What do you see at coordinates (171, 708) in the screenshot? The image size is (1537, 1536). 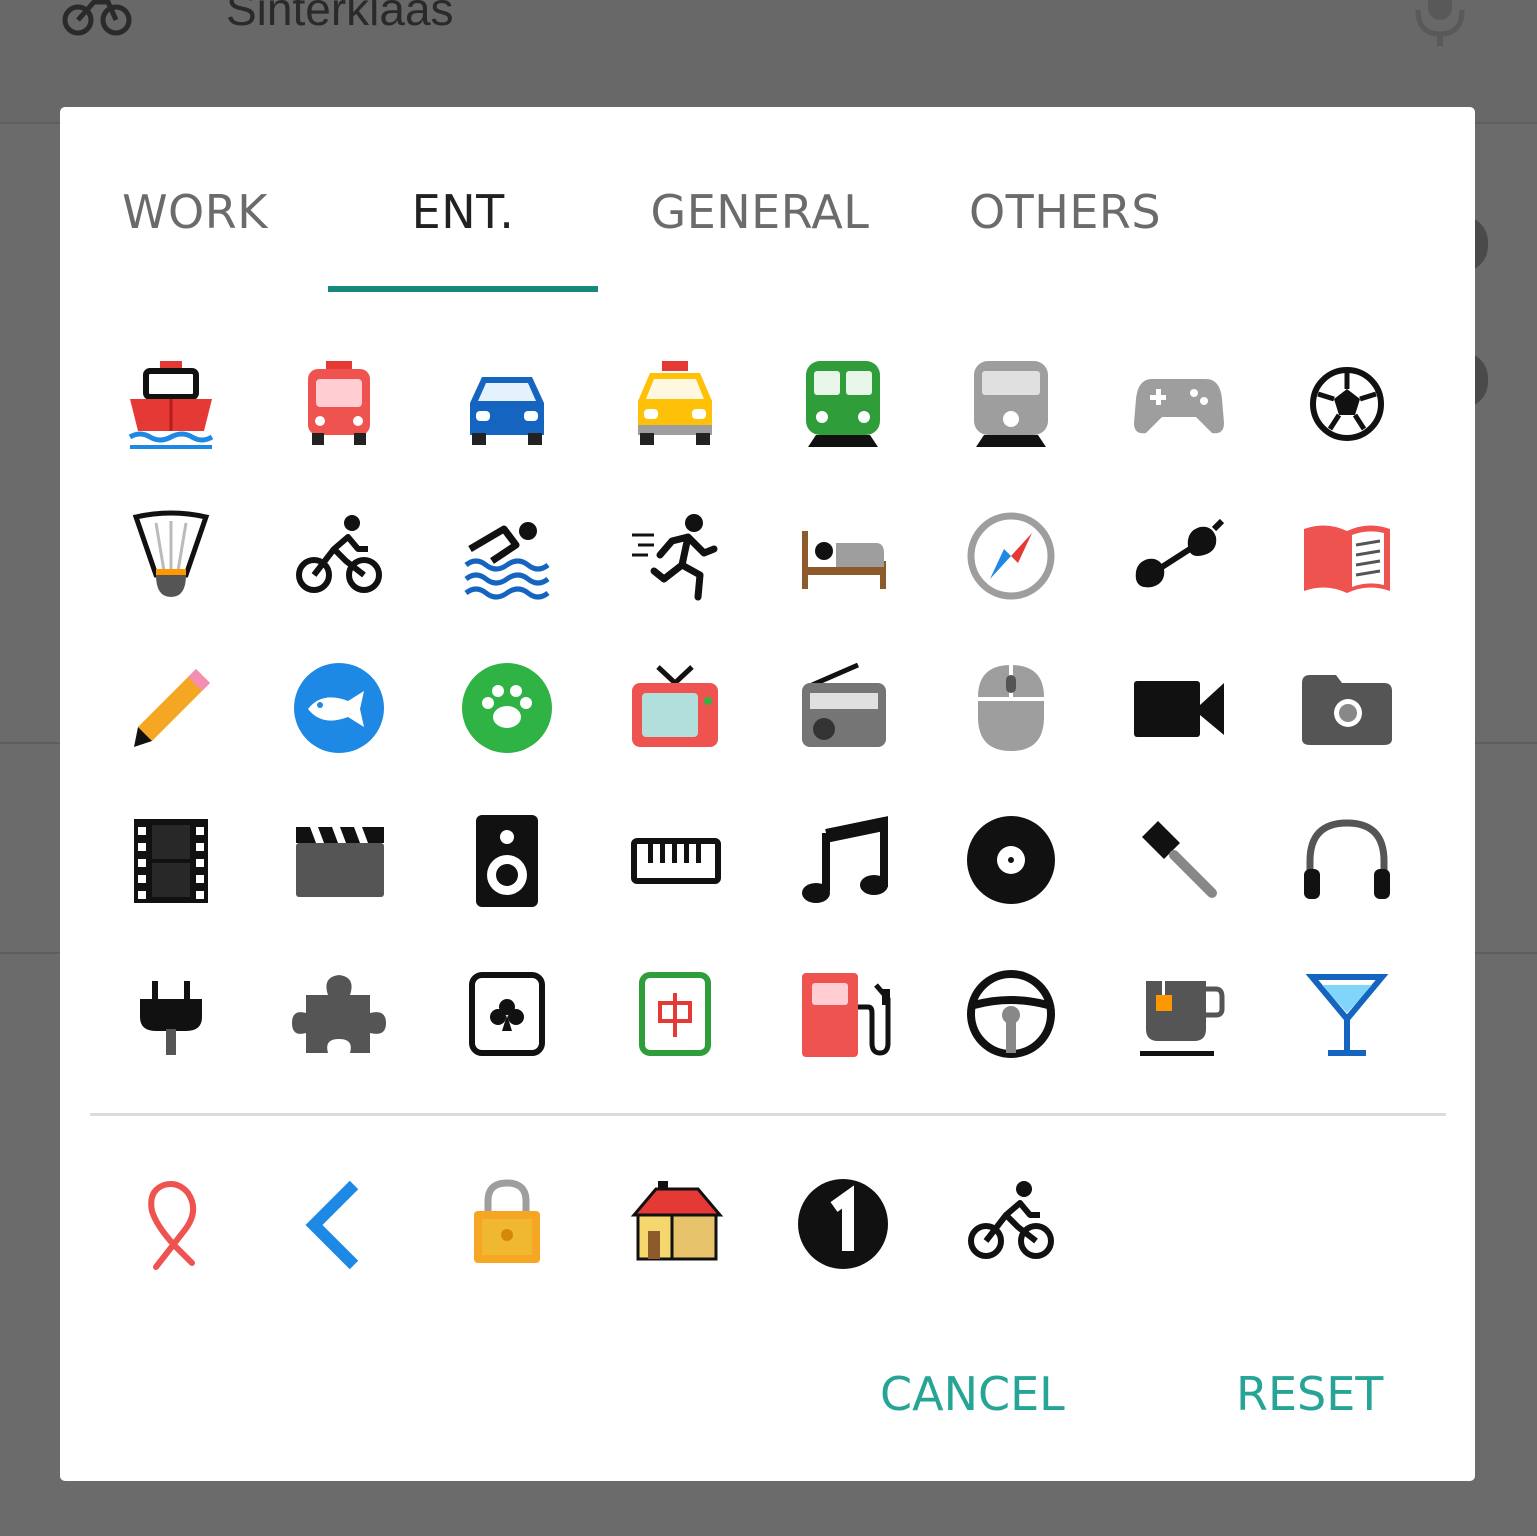 I see `pencil-icon` at bounding box center [171, 708].